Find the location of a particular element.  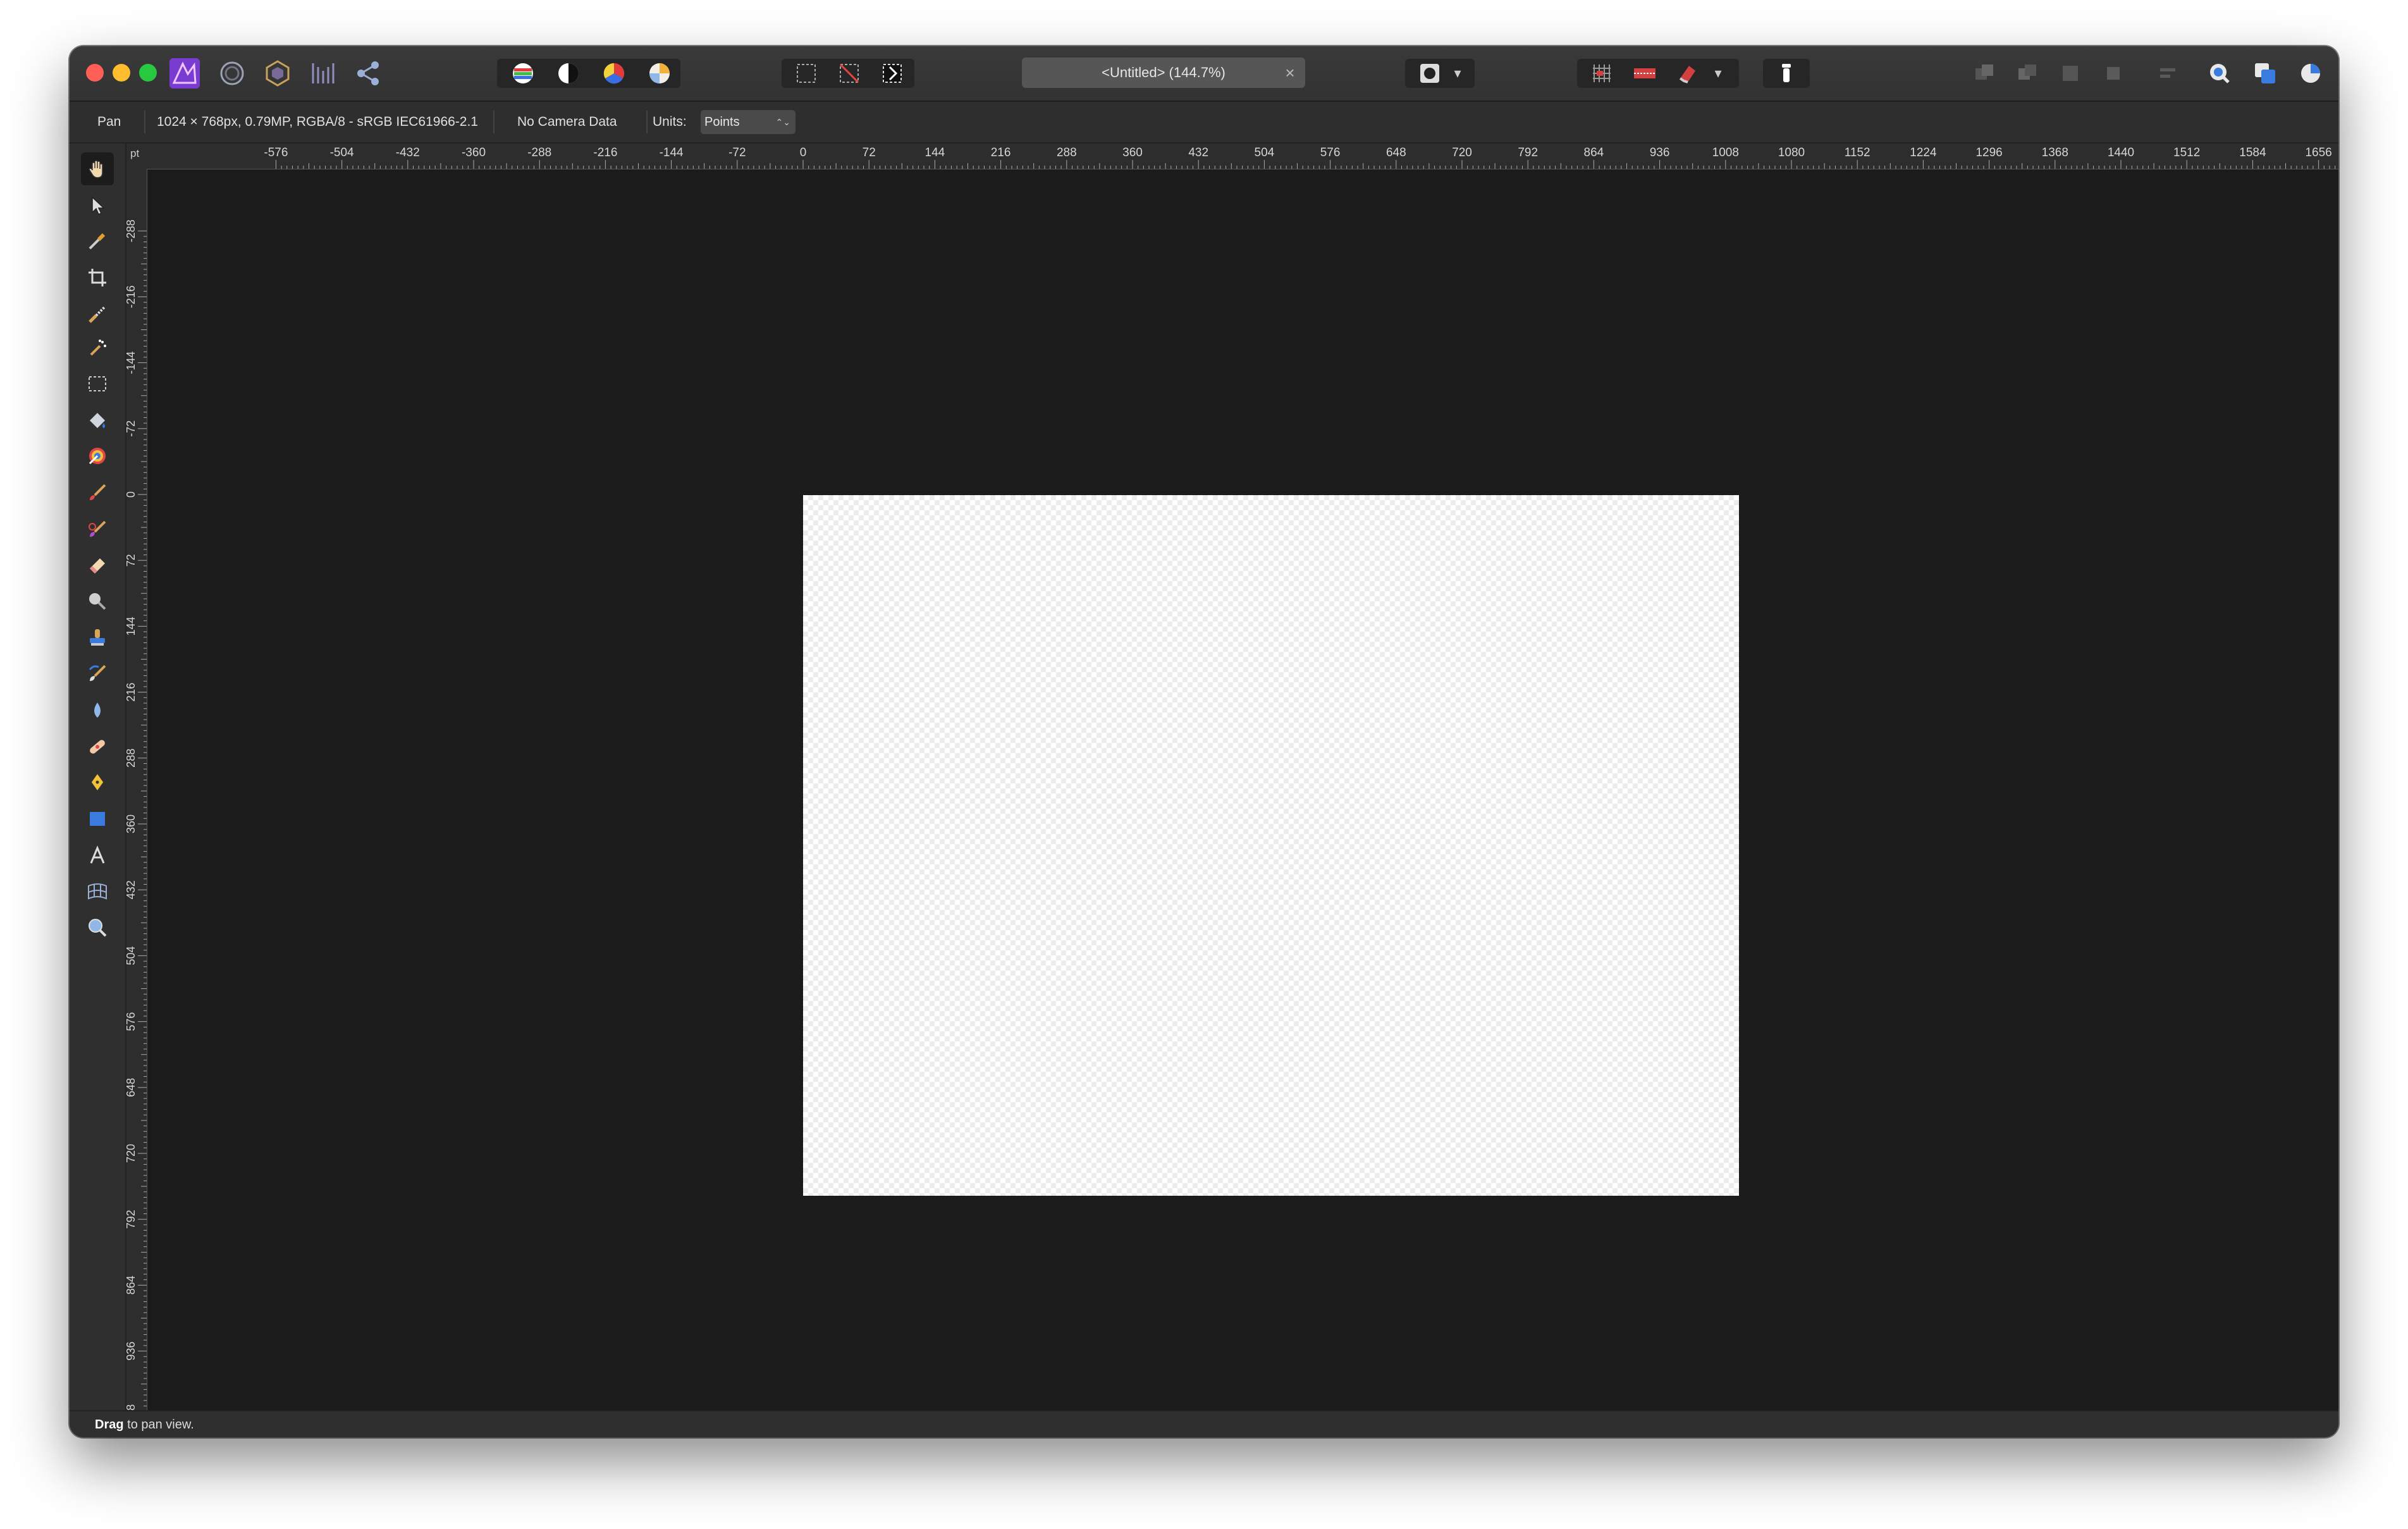

auto-white-balance-icon is located at coordinates (659, 73).